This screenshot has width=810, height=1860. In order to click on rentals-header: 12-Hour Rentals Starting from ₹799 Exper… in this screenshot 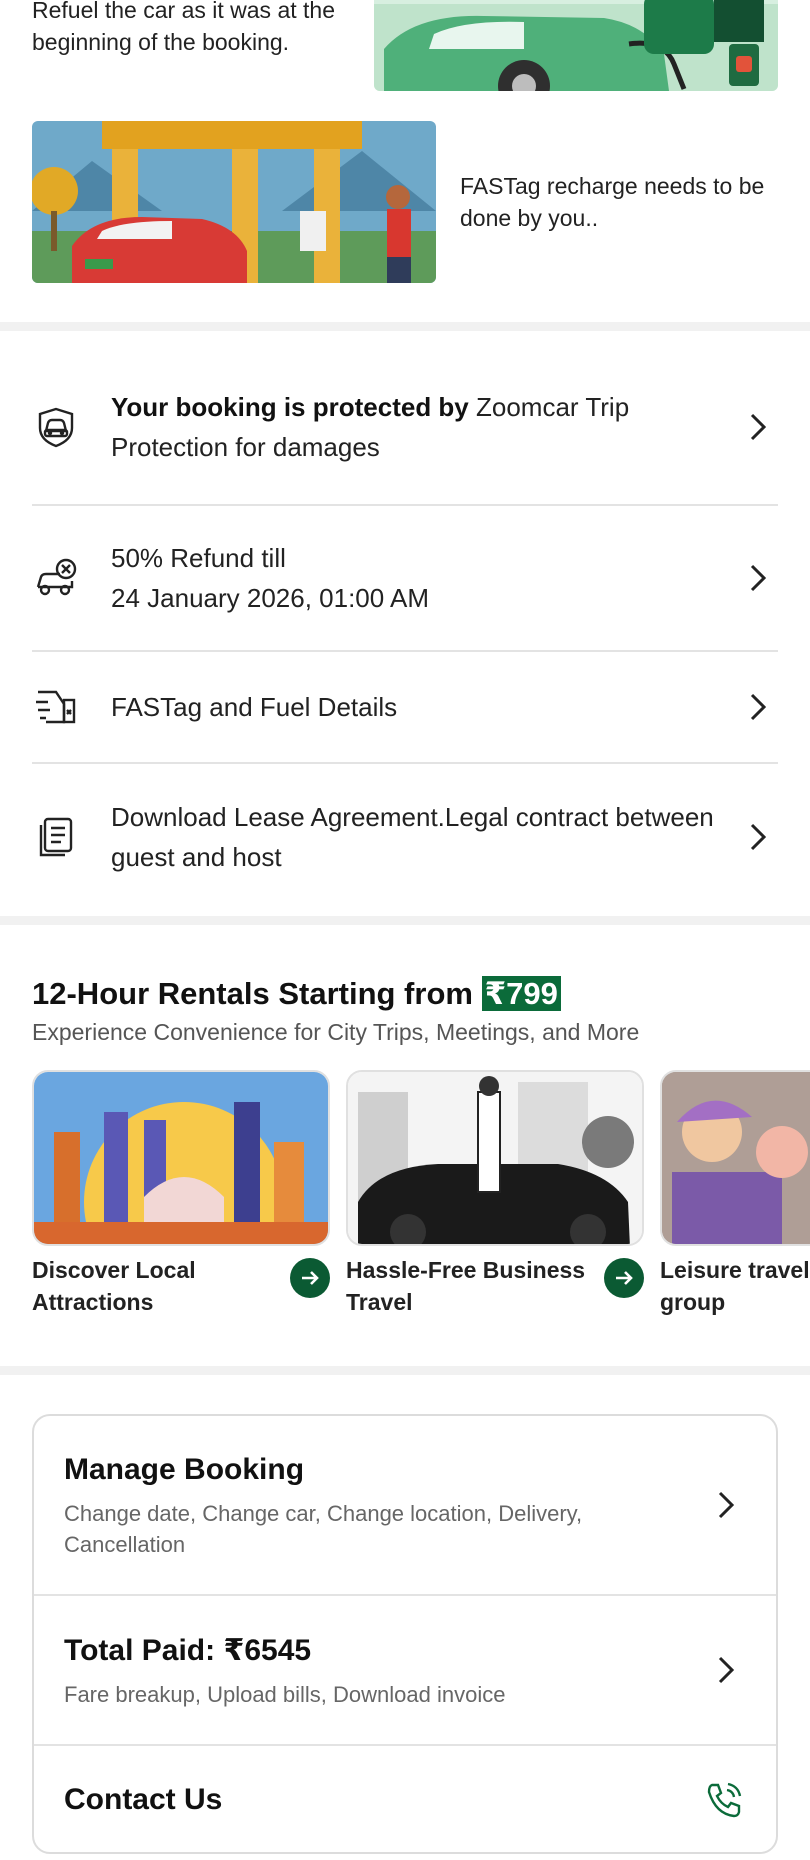, I will do `click(421, 1010)`.